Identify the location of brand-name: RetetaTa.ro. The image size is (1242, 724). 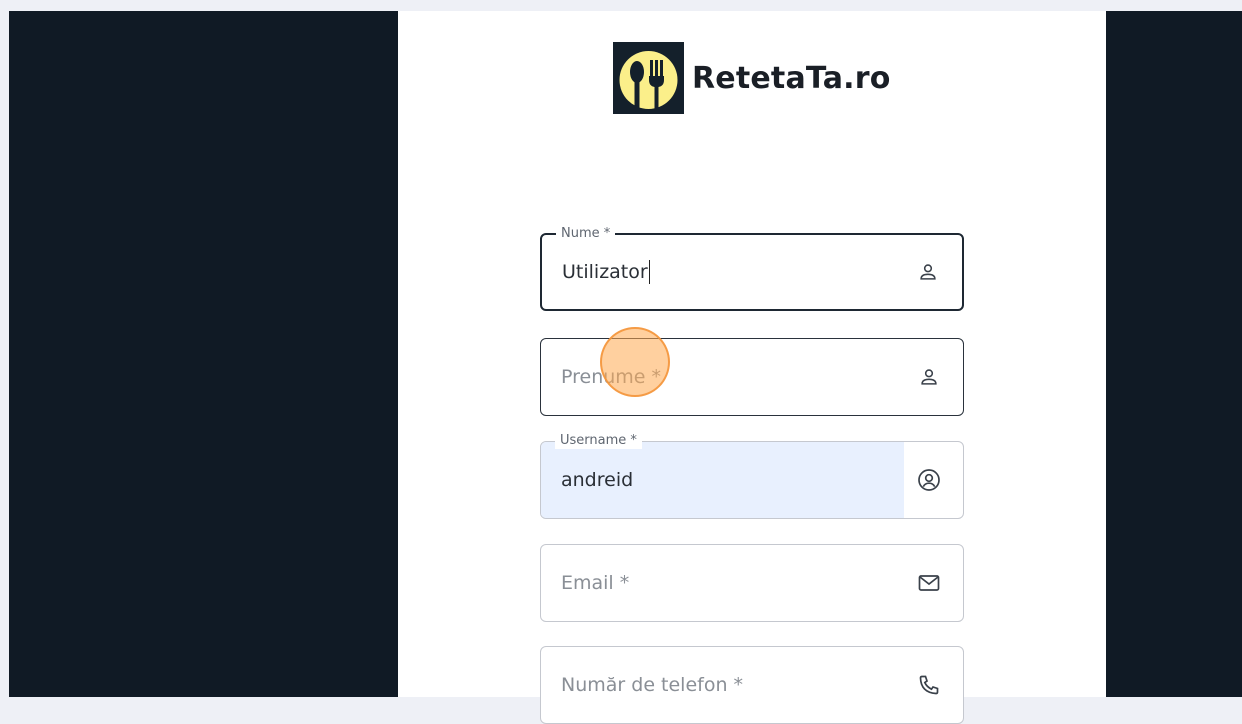
(791, 78).